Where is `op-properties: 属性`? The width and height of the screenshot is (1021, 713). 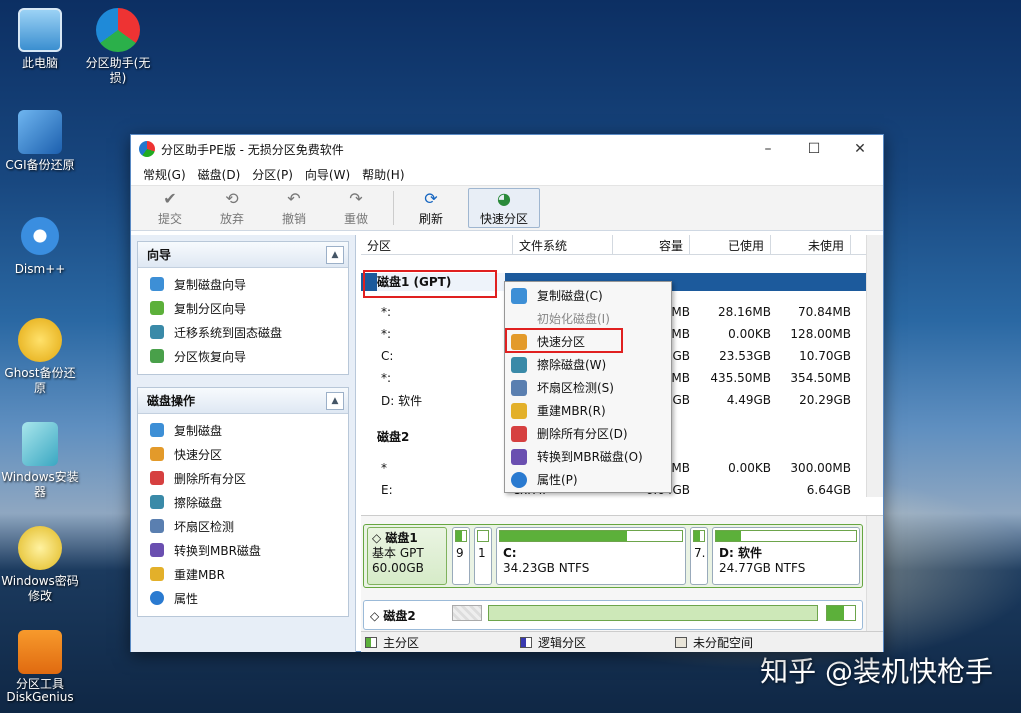 op-properties: 属性 is located at coordinates (243, 598).